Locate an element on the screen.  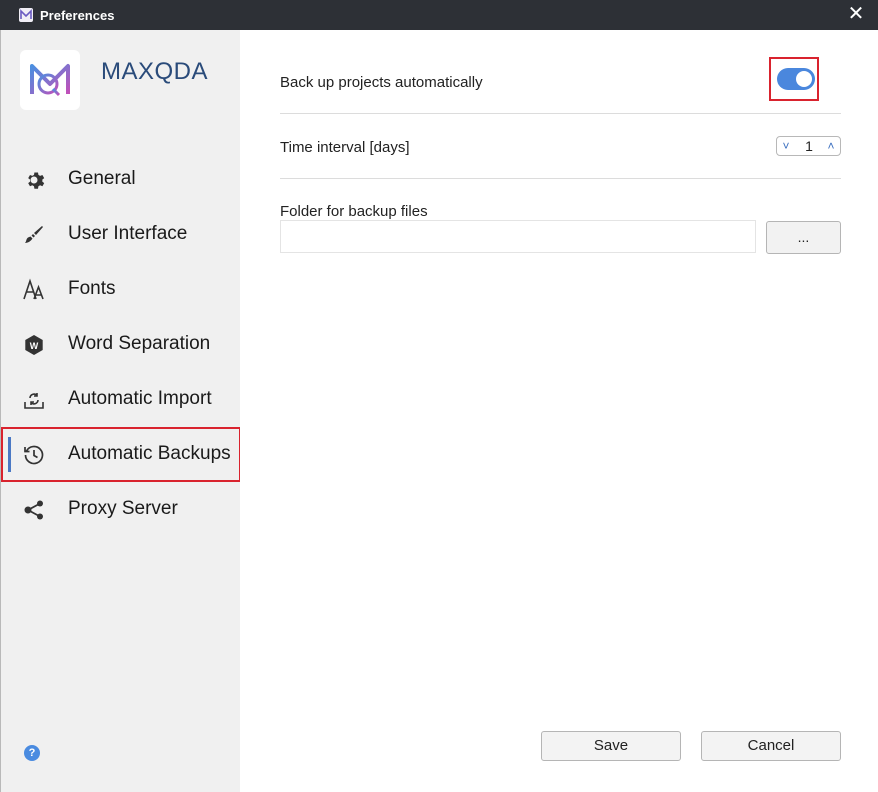
sidebar-item-label: Word Separation is located at coordinates (139, 343).